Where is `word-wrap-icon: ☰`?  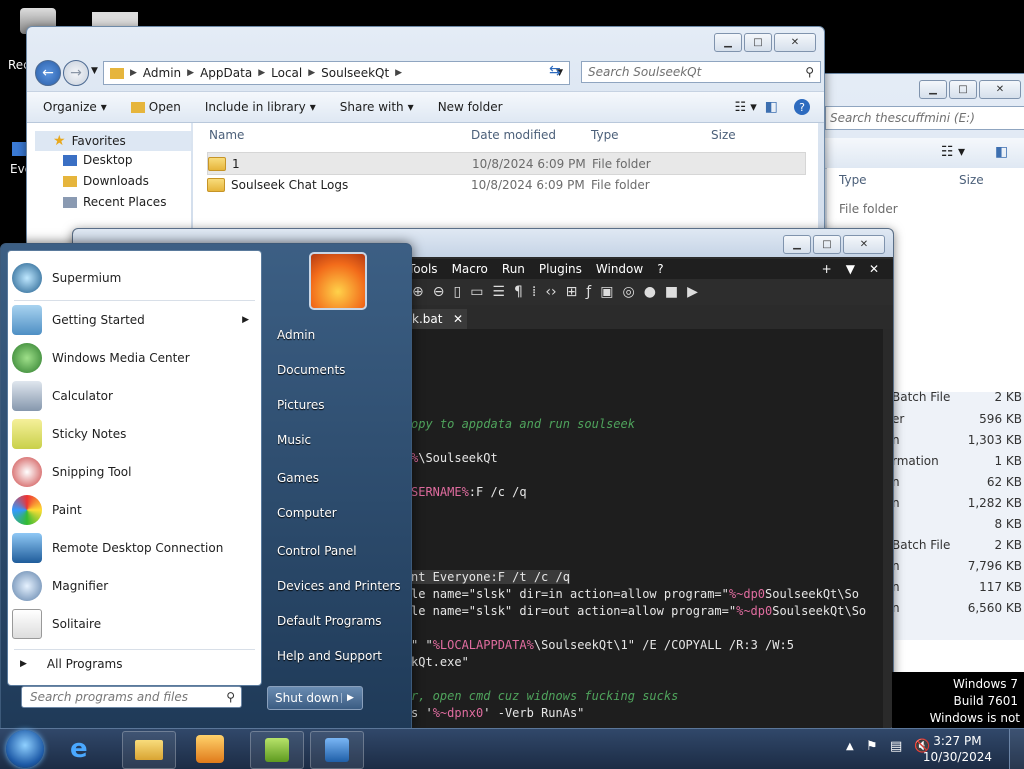
word-wrap-icon: ☰ is located at coordinates (498, 292).